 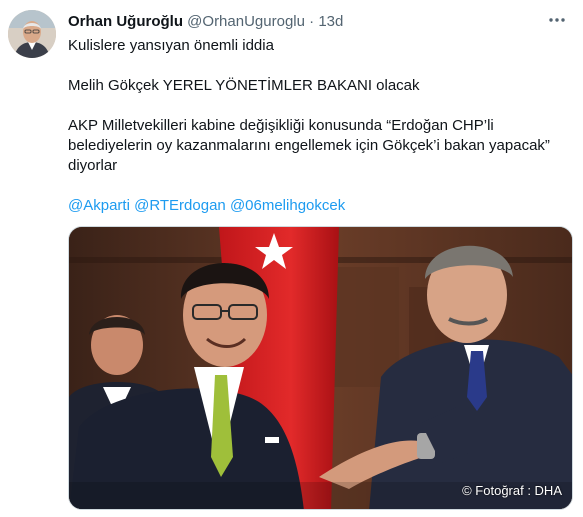 What do you see at coordinates (557, 20) in the screenshot?
I see `more-options-icon` at bounding box center [557, 20].